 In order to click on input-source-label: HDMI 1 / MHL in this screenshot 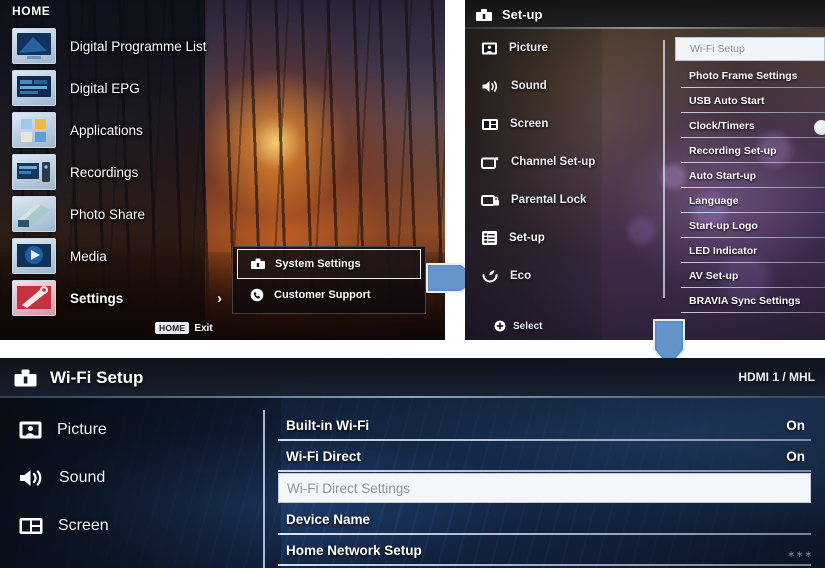, I will do `click(776, 377)`.